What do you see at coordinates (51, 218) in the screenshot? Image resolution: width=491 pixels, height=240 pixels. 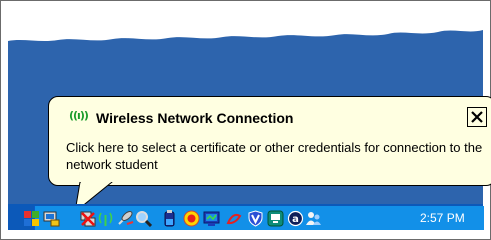 I see `network-connection-icon` at bounding box center [51, 218].